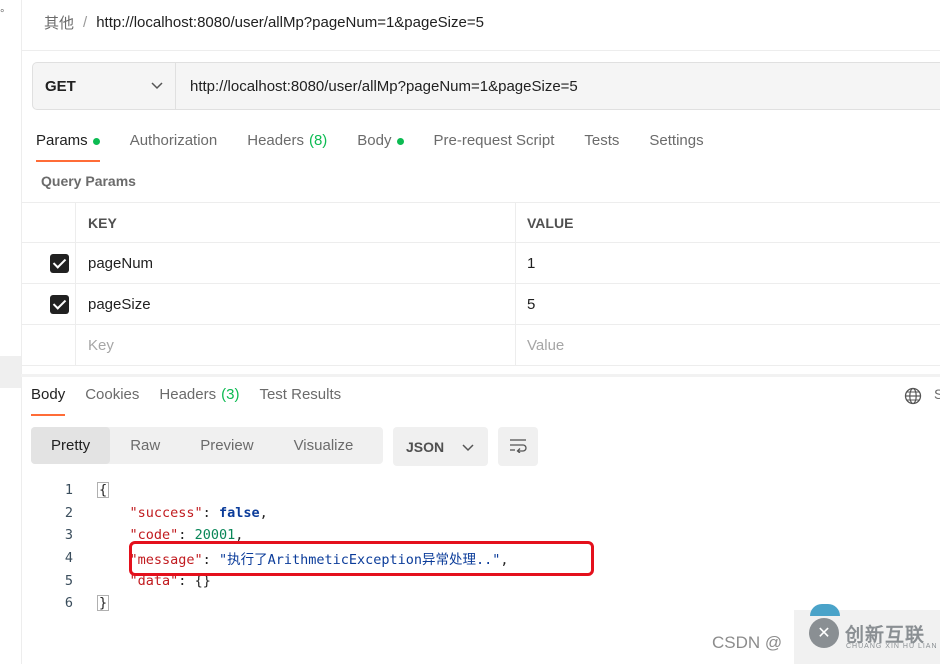 This screenshot has height=664, width=940. Describe the element at coordinates (145, 445) in the screenshot. I see `view-raw-button: Raw` at that location.